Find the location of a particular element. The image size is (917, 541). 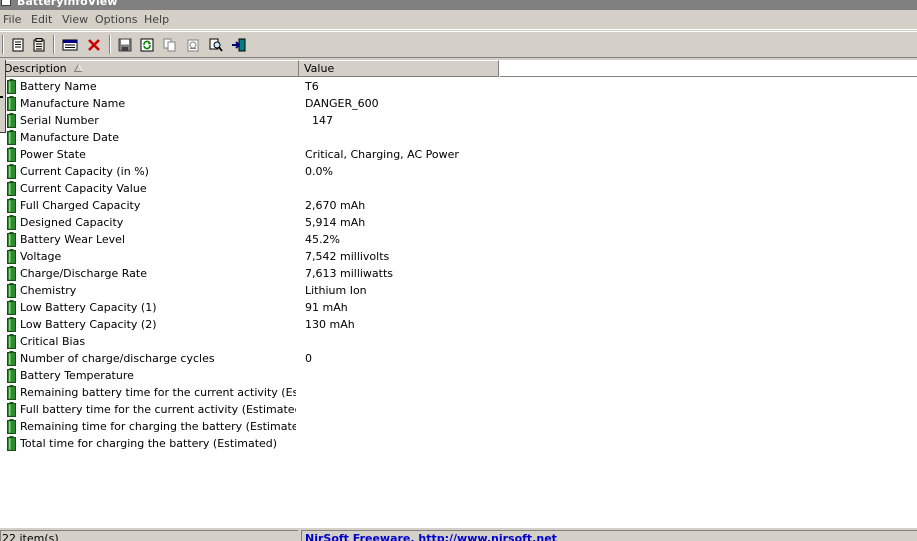

list-item: Battery Temperature is located at coordinates (458, 375).